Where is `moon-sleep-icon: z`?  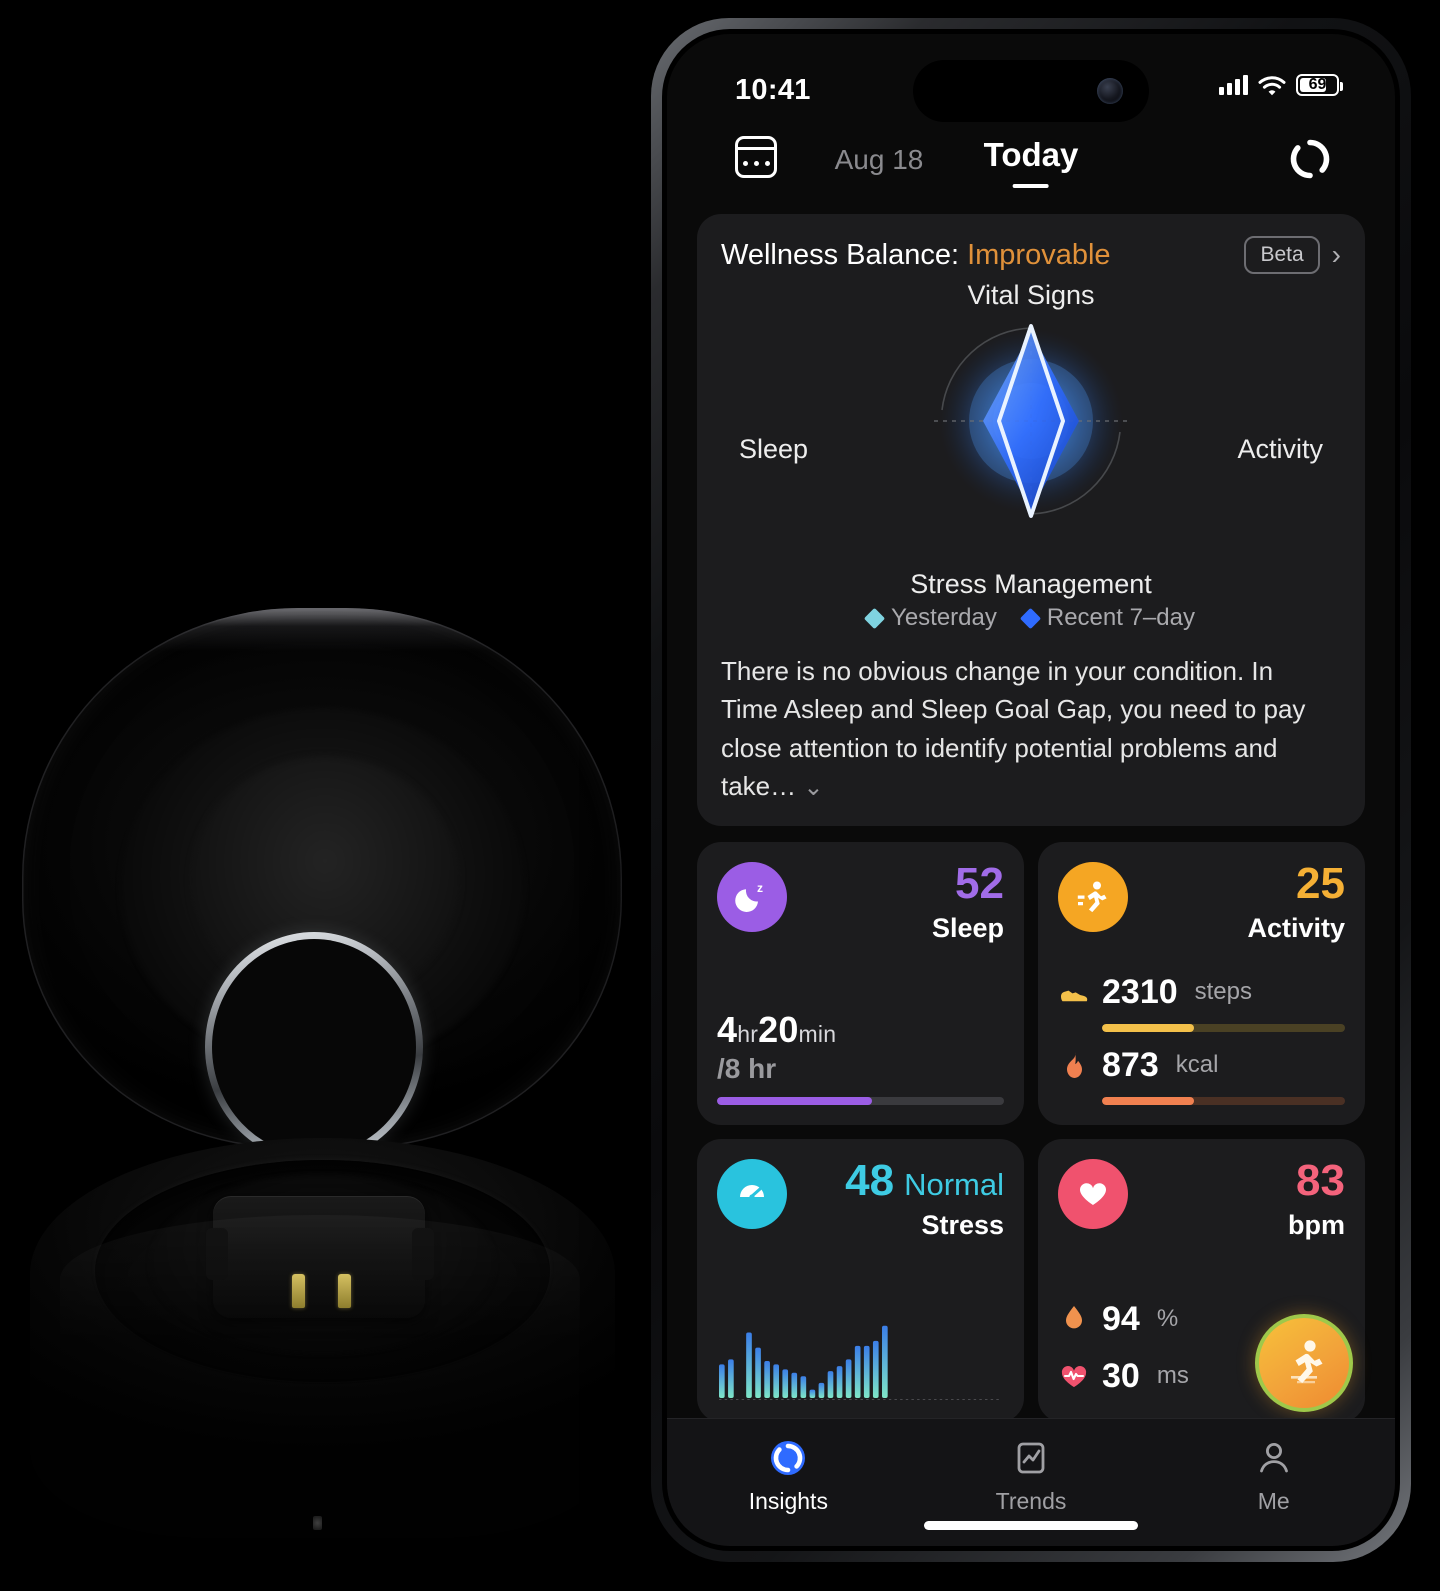
moon-sleep-icon: z is located at coordinates (752, 896).